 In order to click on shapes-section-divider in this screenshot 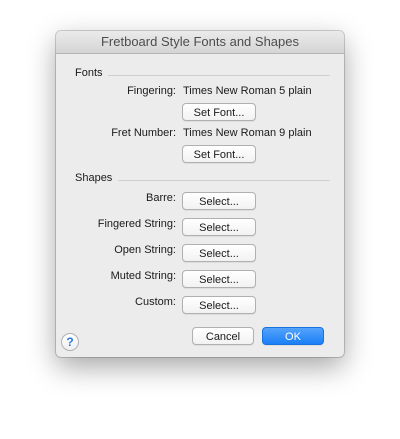, I will do `click(224, 180)`.